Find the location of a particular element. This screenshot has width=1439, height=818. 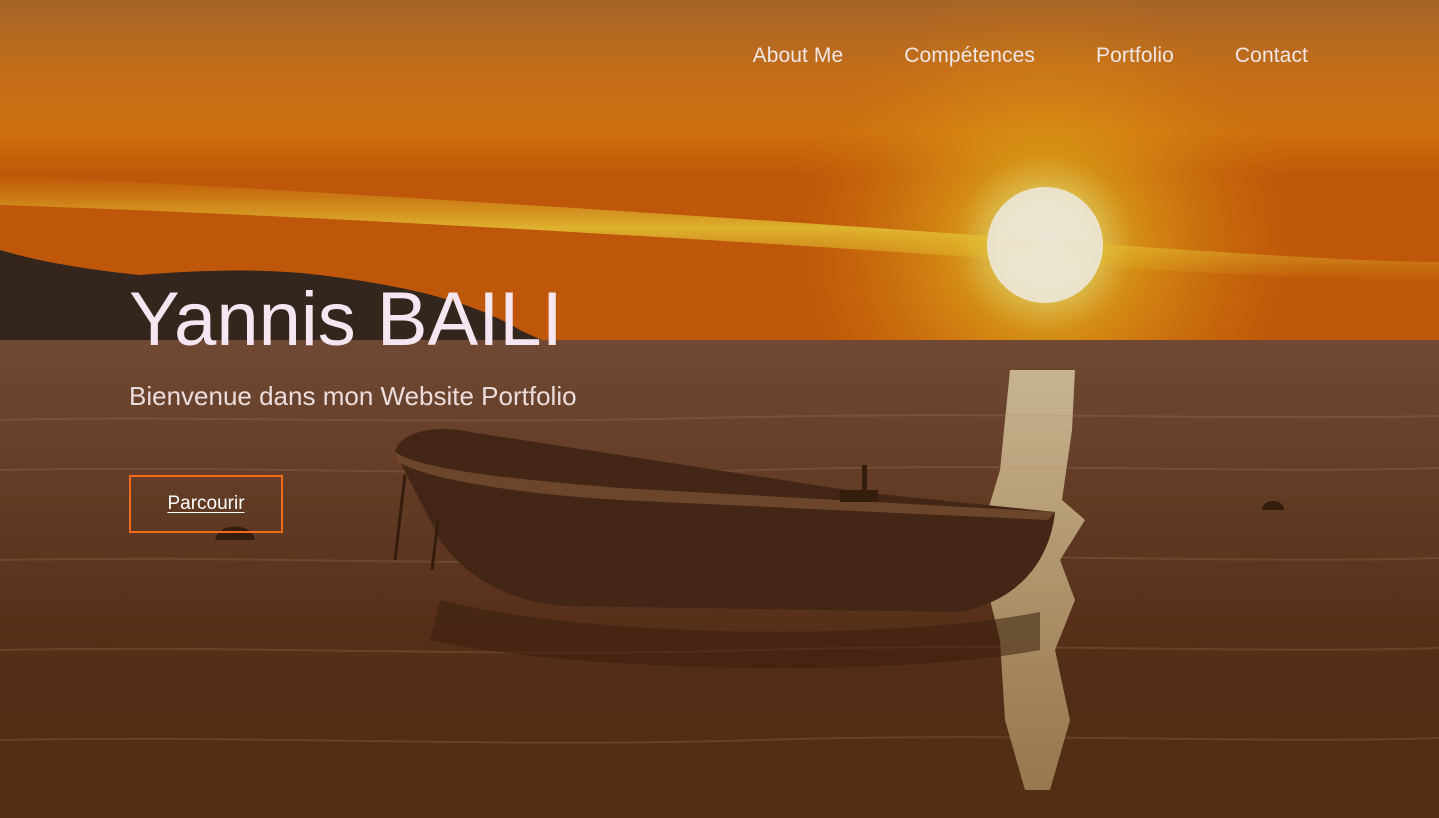

hero-subtitle: Bienvenue dans mon Website Portfolio is located at coordinates (353, 396).